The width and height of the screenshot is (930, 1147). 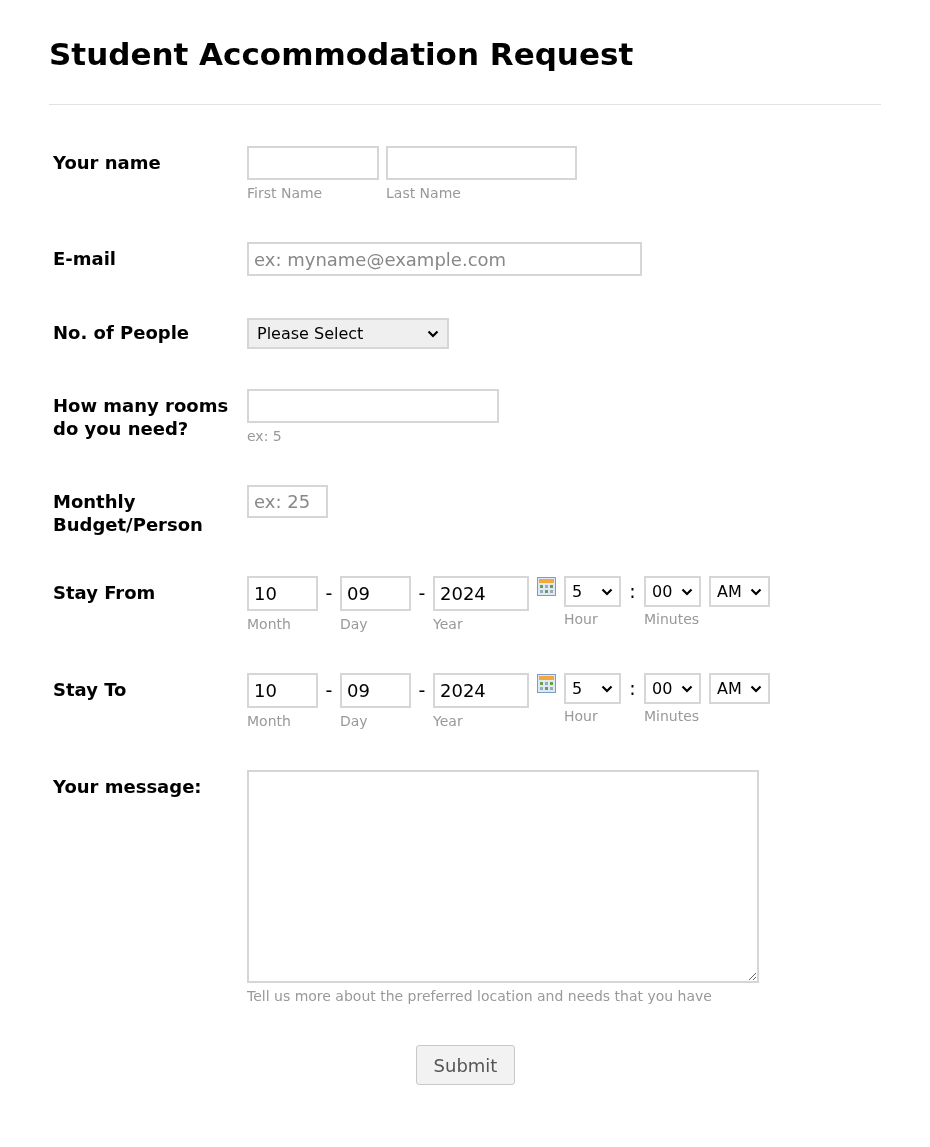 What do you see at coordinates (128, 513) in the screenshot?
I see `field-label: Monthly Budget/Person` at bounding box center [128, 513].